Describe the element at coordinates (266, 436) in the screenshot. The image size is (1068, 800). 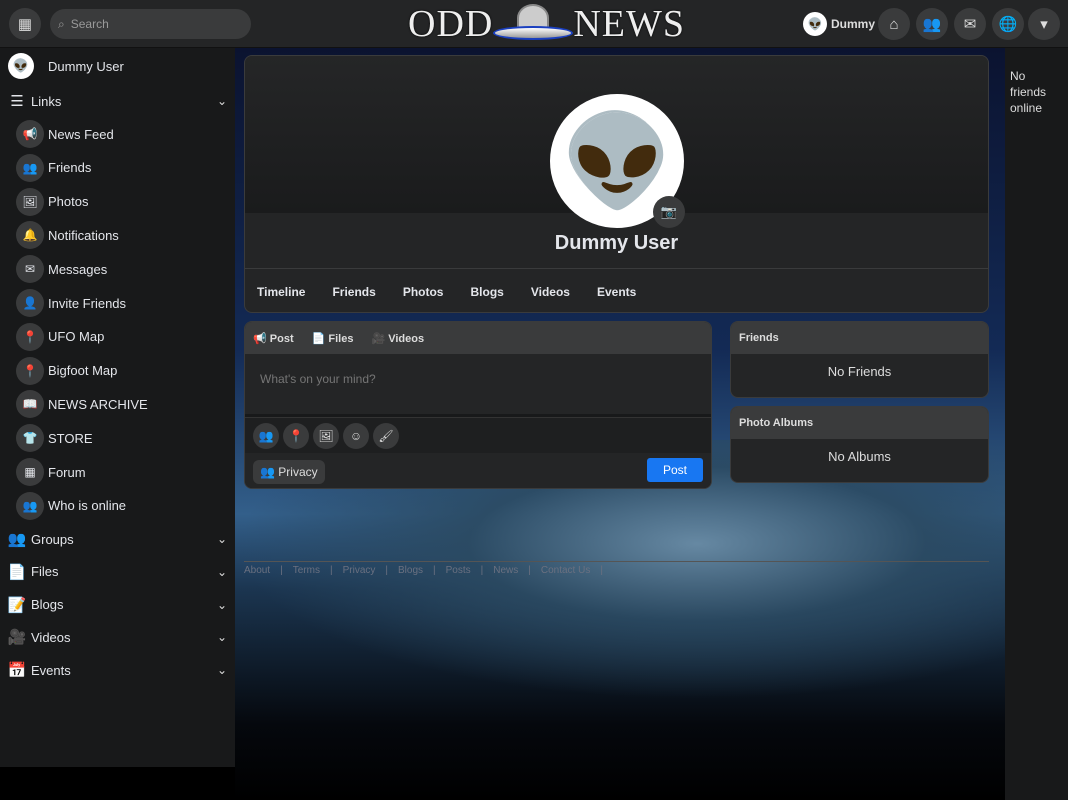
I see `tag-friends-button: 👥` at that location.